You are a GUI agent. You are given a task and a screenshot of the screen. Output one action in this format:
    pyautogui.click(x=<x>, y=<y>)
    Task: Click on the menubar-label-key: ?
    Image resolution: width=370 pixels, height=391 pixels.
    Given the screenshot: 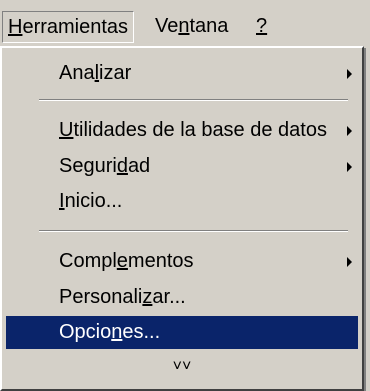 What is the action you would take?
    pyautogui.click(x=262, y=26)
    